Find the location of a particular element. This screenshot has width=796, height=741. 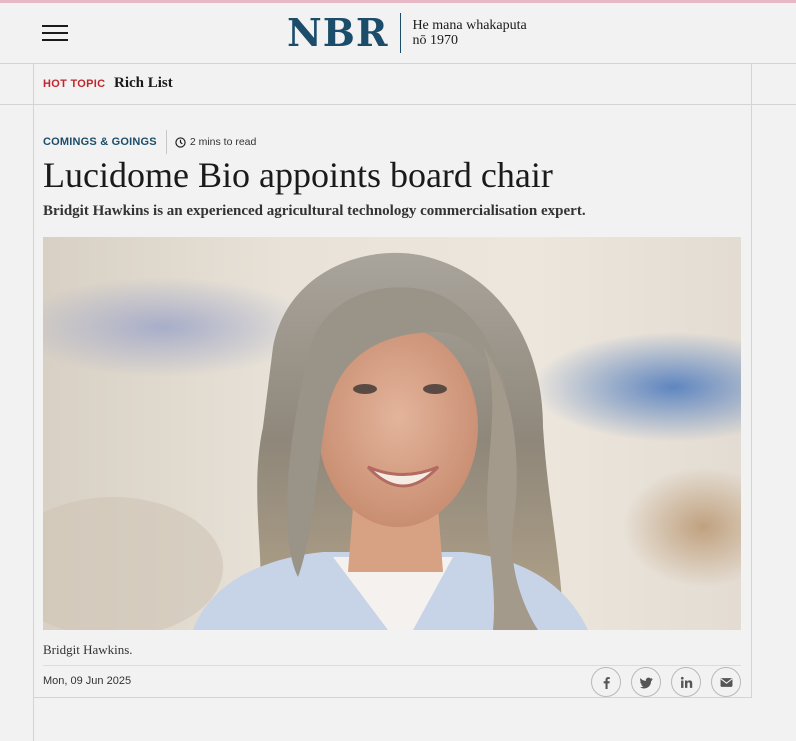

tagline-line-1: He mana whakaputa is located at coordinates (469, 25).